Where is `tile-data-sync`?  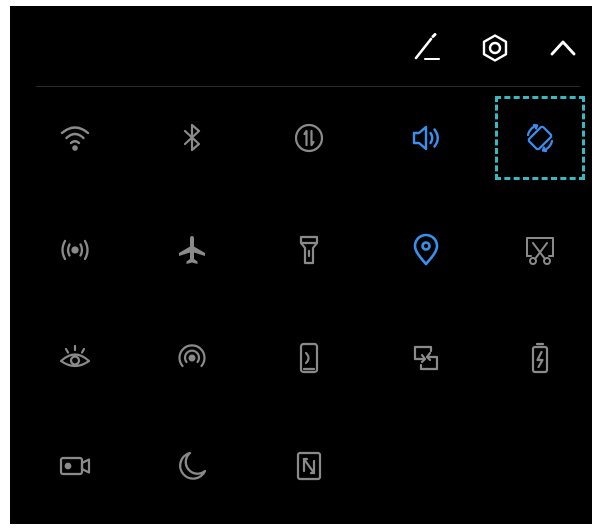 tile-data-sync is located at coordinates (426, 358).